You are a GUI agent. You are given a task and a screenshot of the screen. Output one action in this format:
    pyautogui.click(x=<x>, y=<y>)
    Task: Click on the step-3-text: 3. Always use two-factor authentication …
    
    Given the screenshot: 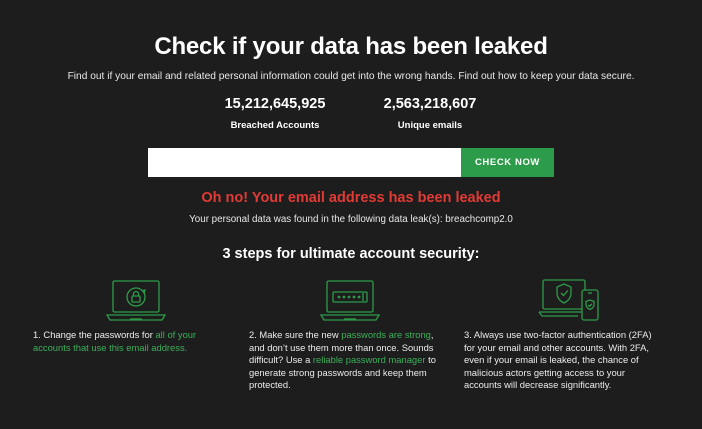 What is the action you would take?
    pyautogui.click(x=558, y=360)
    